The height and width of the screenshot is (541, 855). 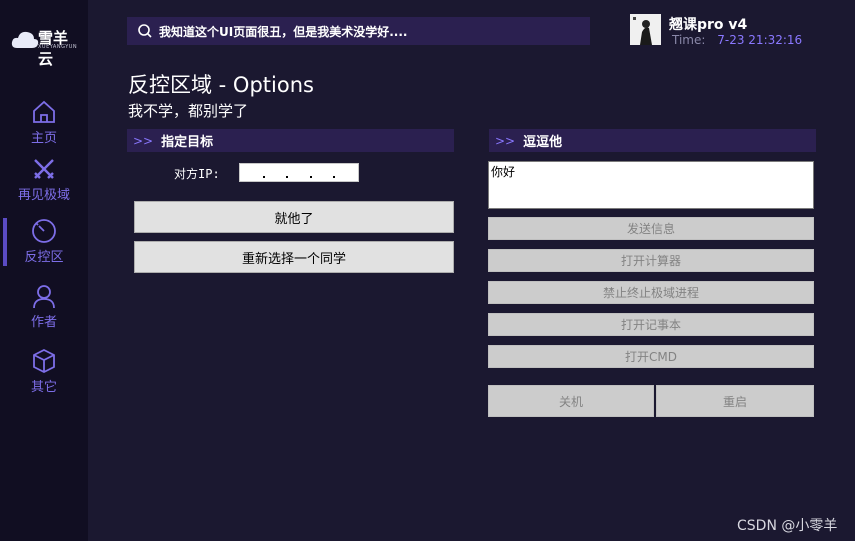 What do you see at coordinates (58, 47) in the screenshot?
I see `logo-subtext: XUEYANGYUN` at bounding box center [58, 47].